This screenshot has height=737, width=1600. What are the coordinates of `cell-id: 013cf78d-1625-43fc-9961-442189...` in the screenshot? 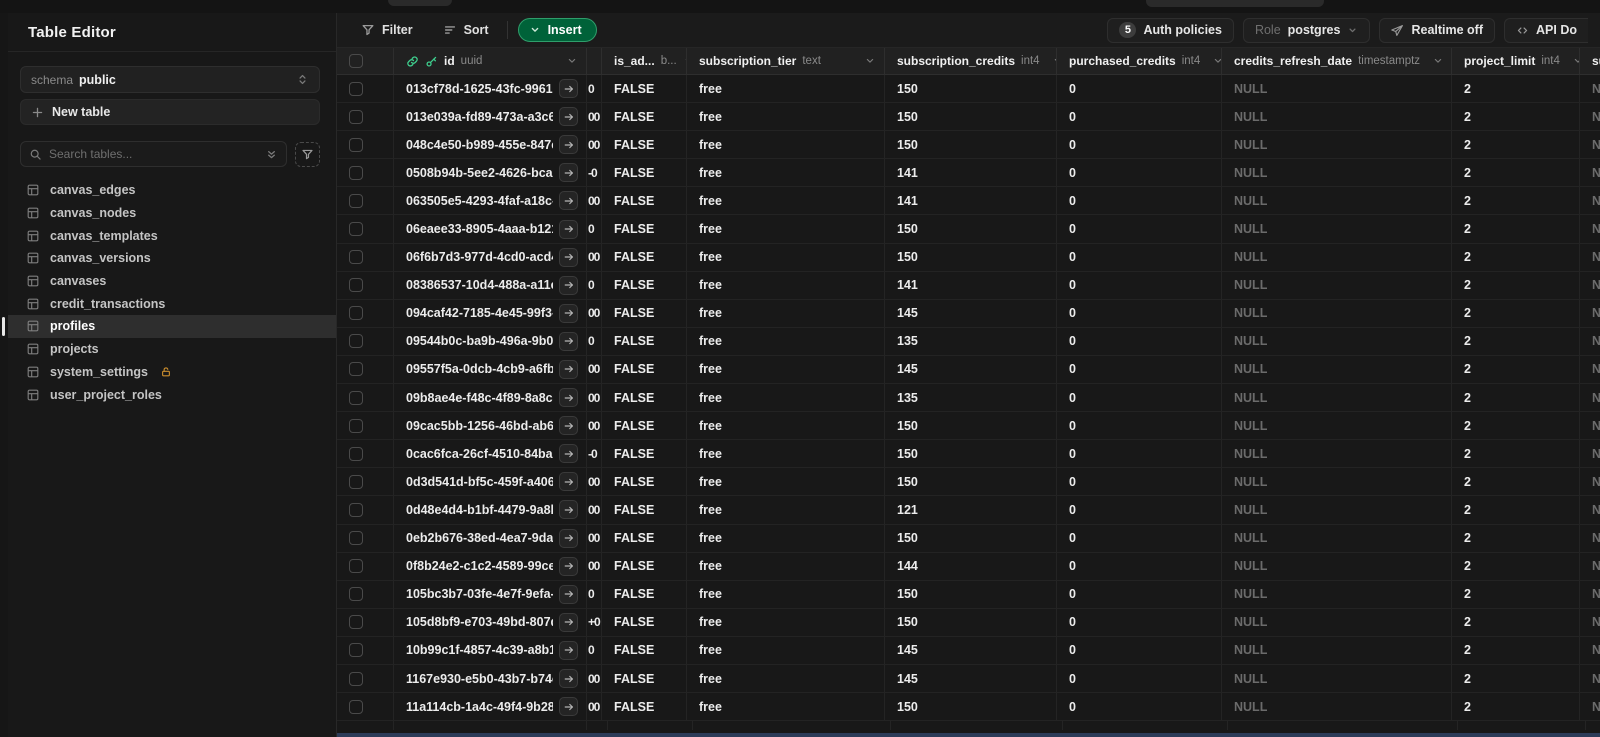 It's located at (490, 89).